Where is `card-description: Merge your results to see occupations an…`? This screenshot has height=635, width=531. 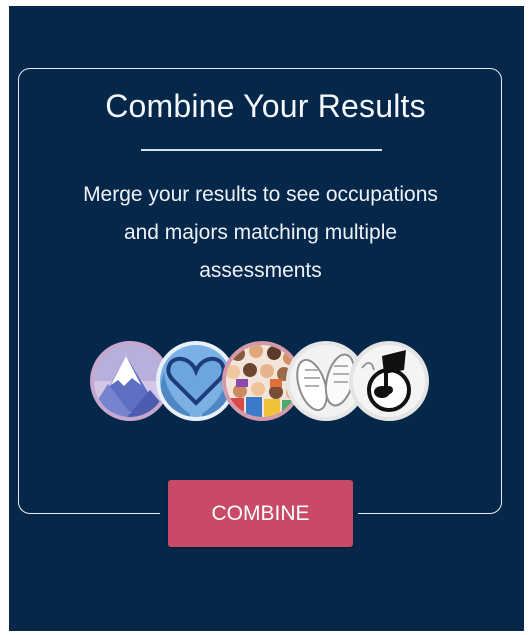
card-description: Merge your results to see occupations an… is located at coordinates (260, 232).